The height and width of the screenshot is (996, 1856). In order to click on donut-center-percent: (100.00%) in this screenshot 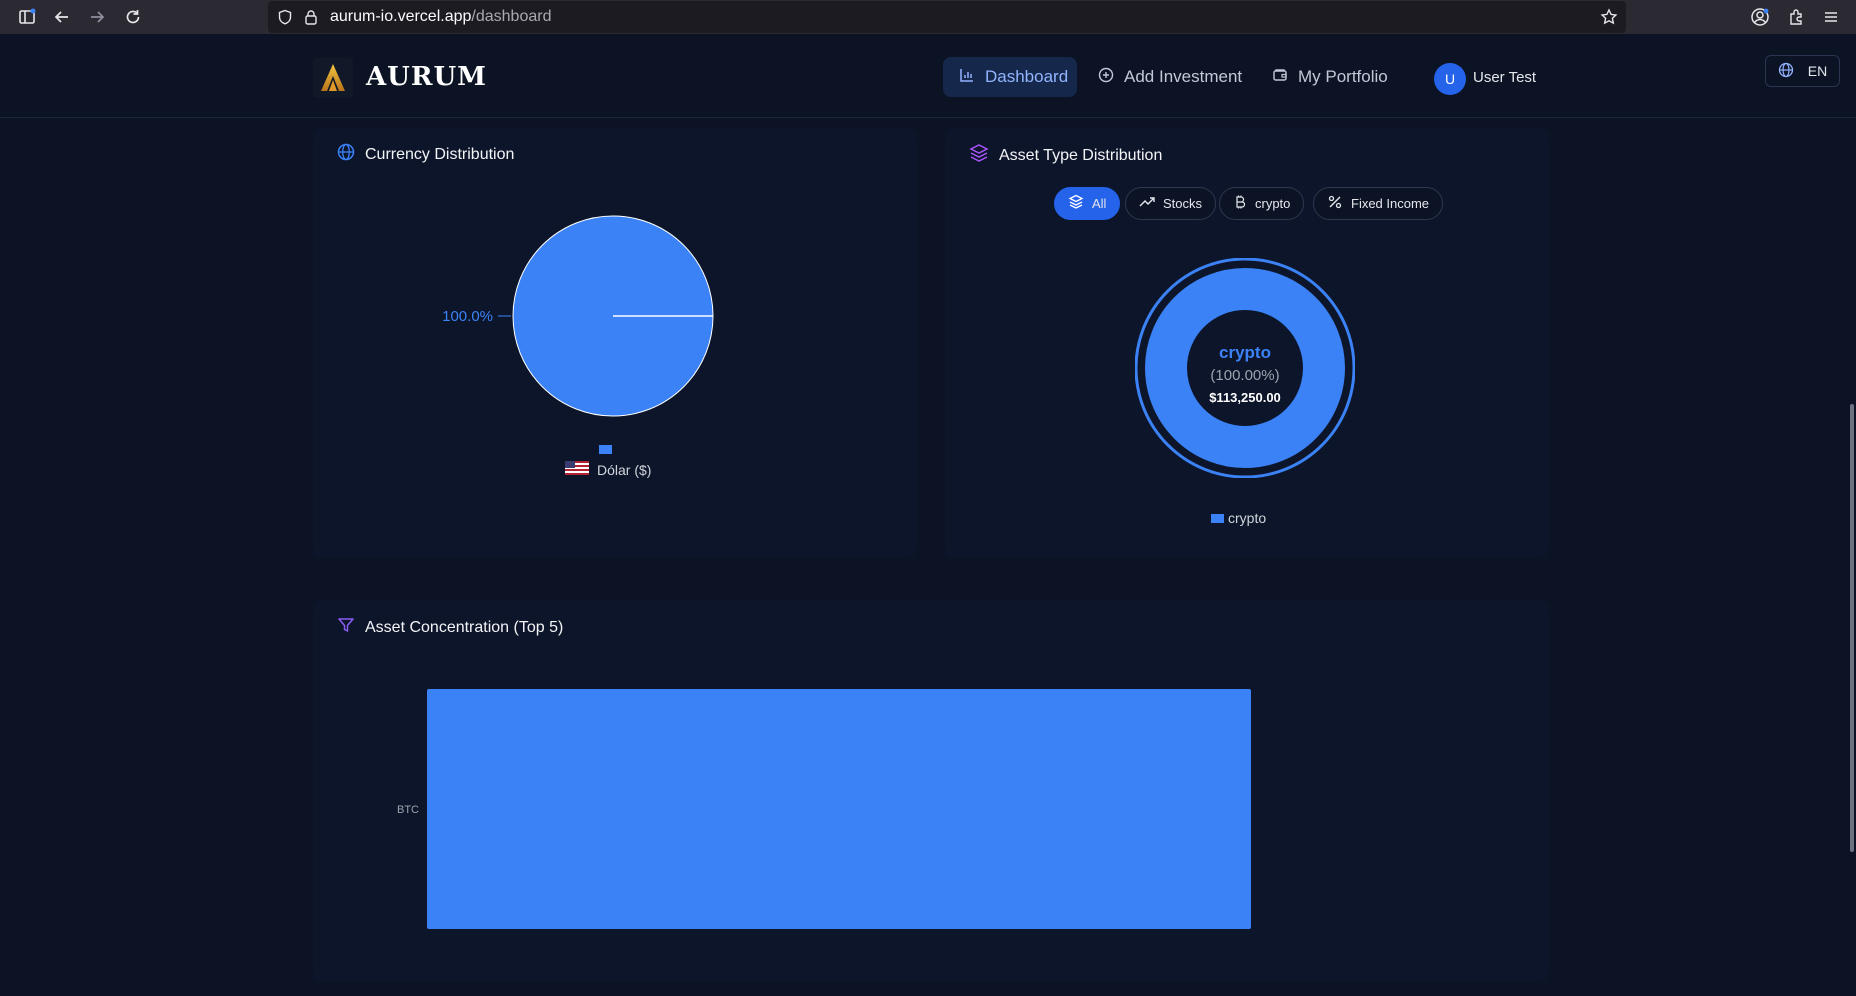, I will do `click(1244, 375)`.